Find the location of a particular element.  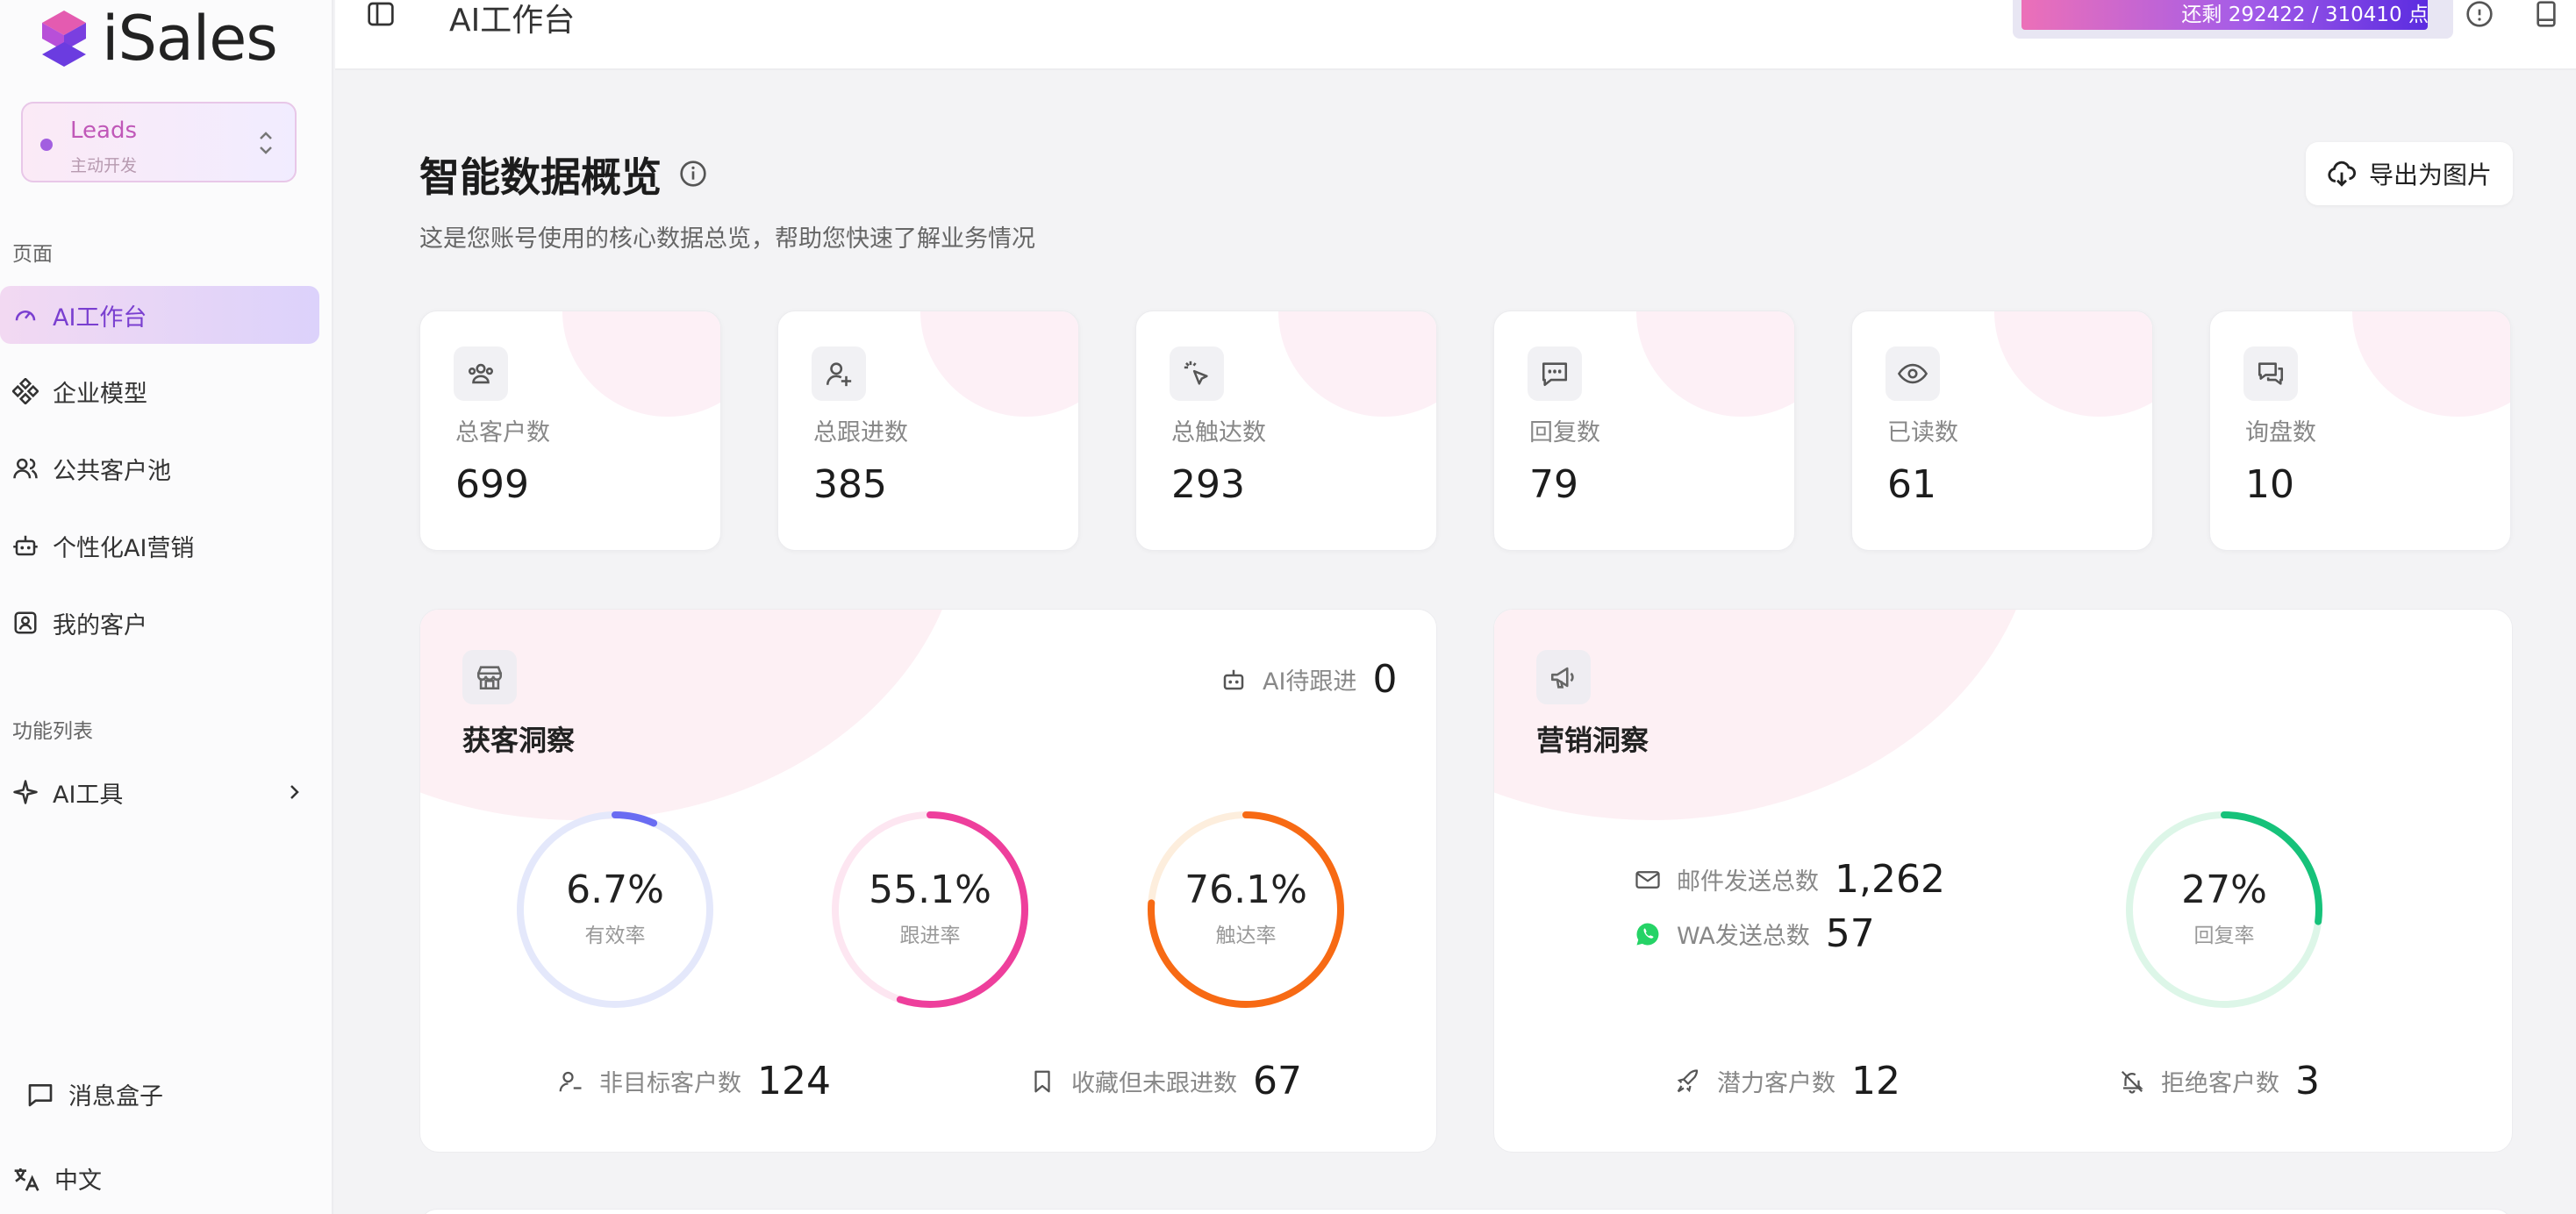

stat-label: 回复数 is located at coordinates (1564, 433).